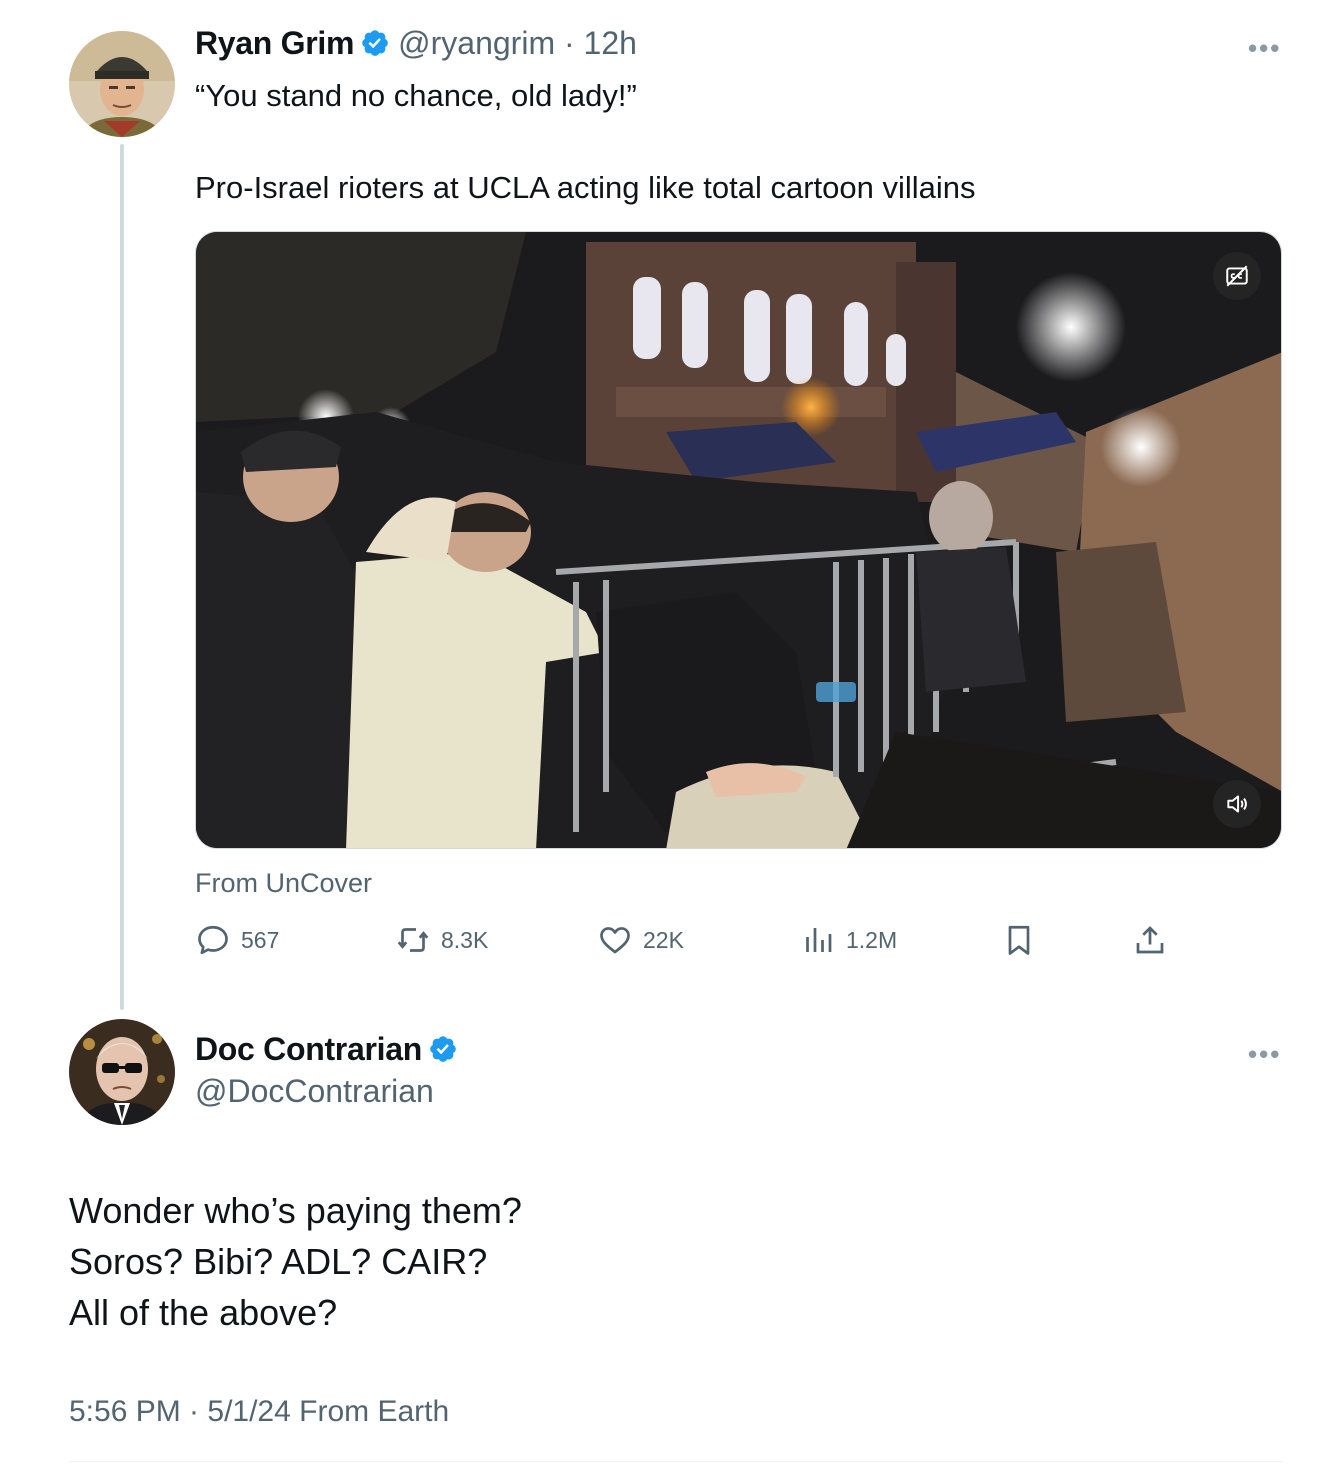  I want to click on repost-button: 8.3K, so click(441, 940).